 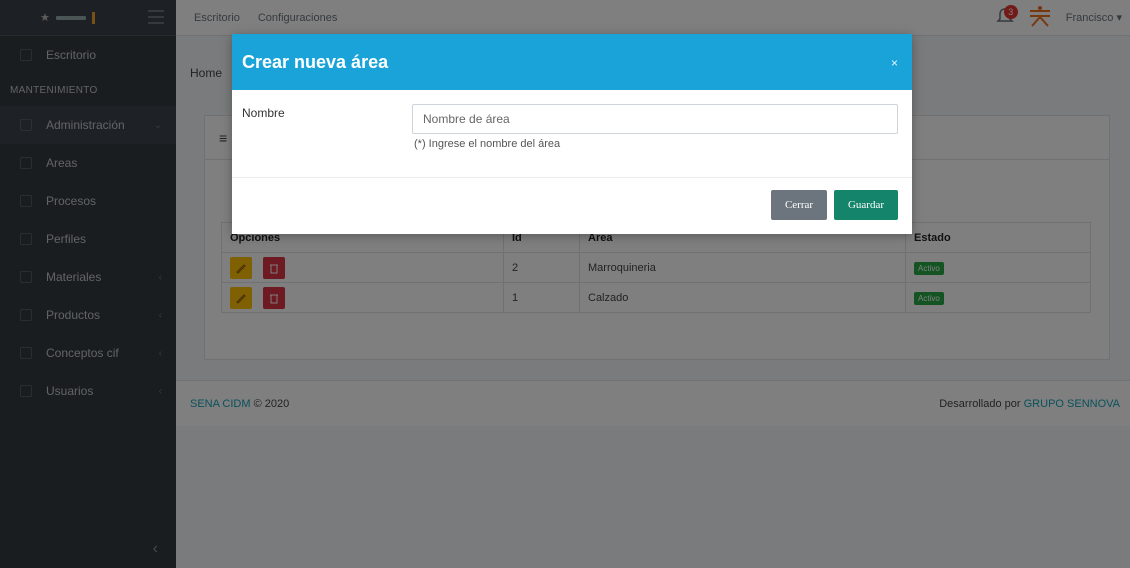 I want to click on name-field-help: (*) Ingrese el nombre del área, so click(x=487, y=144).